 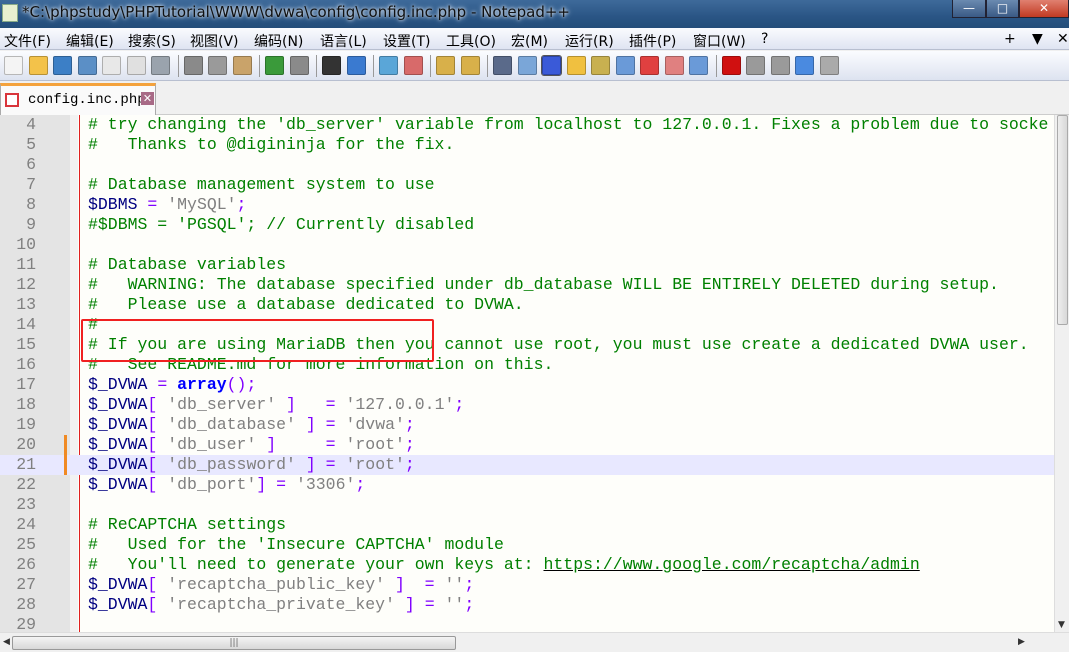 What do you see at coordinates (1010, 39) in the screenshot?
I see `add-tab-button: +` at bounding box center [1010, 39].